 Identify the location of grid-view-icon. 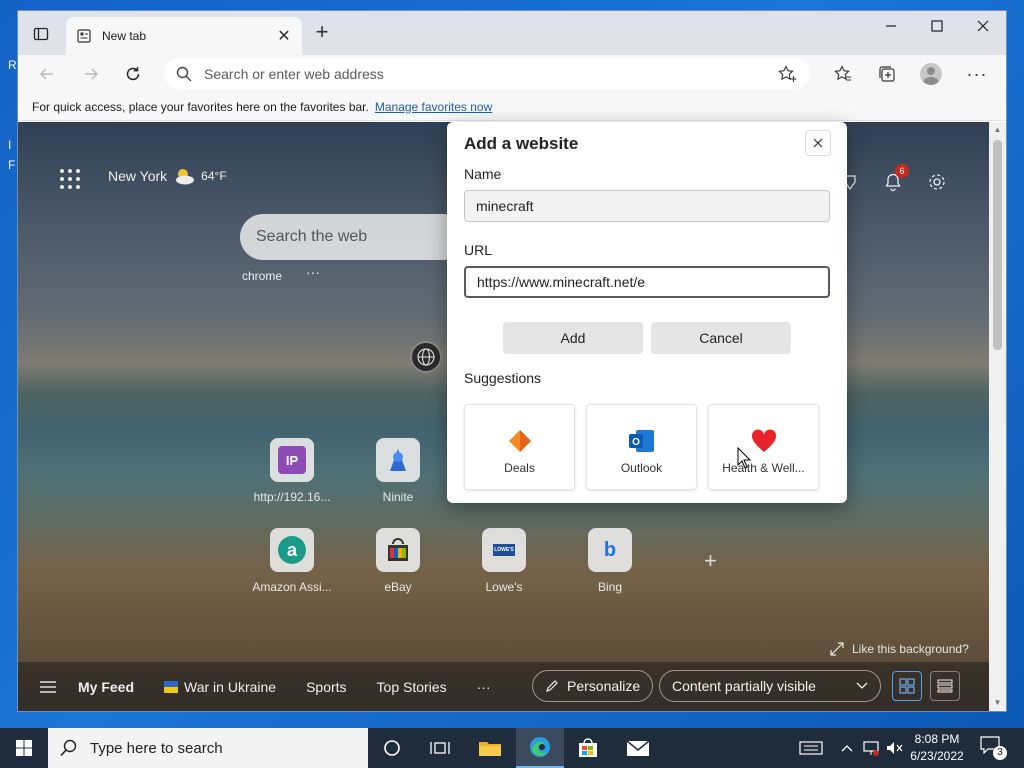
(907, 686).